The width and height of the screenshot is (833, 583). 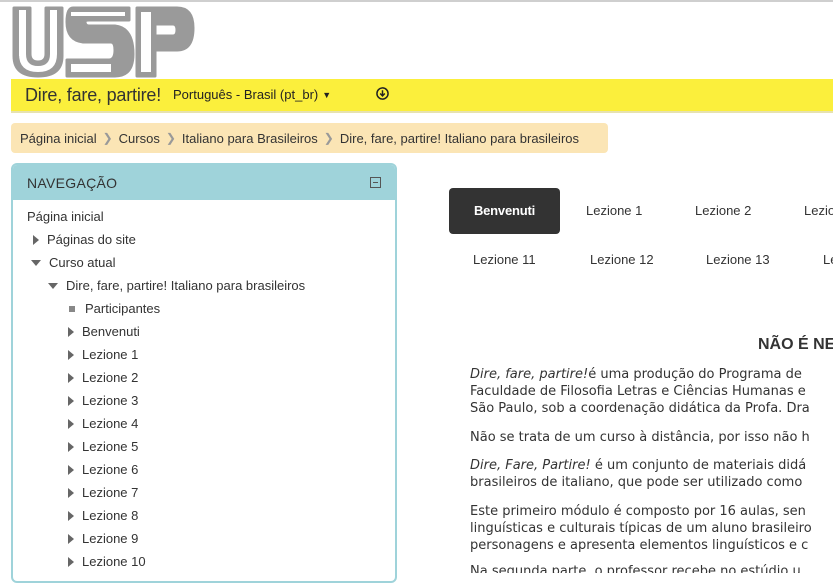 I want to click on nav-item-lezione-3: Lezione 3, so click(x=103, y=400).